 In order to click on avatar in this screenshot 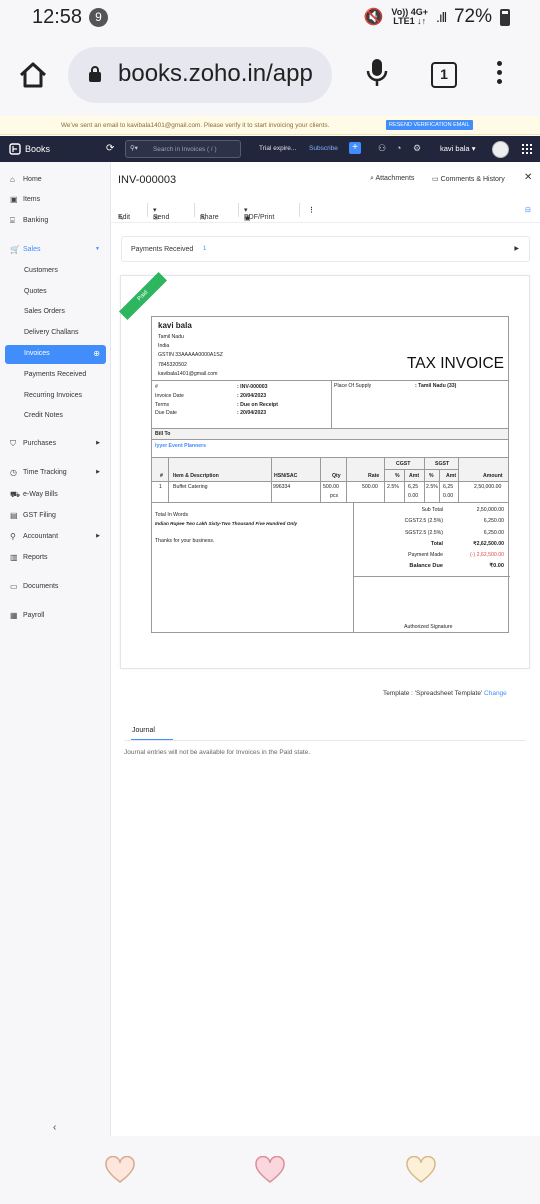, I will do `click(500, 149)`.